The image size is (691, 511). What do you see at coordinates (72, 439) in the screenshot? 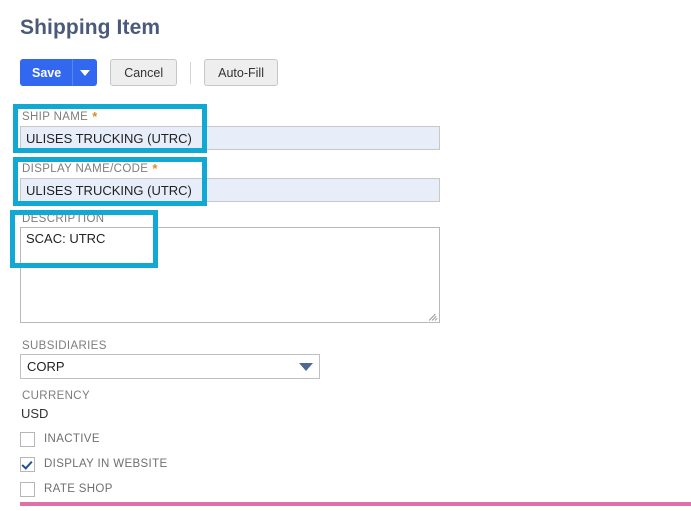
I see `checkbox-inactive-label: INACTIVE` at bounding box center [72, 439].